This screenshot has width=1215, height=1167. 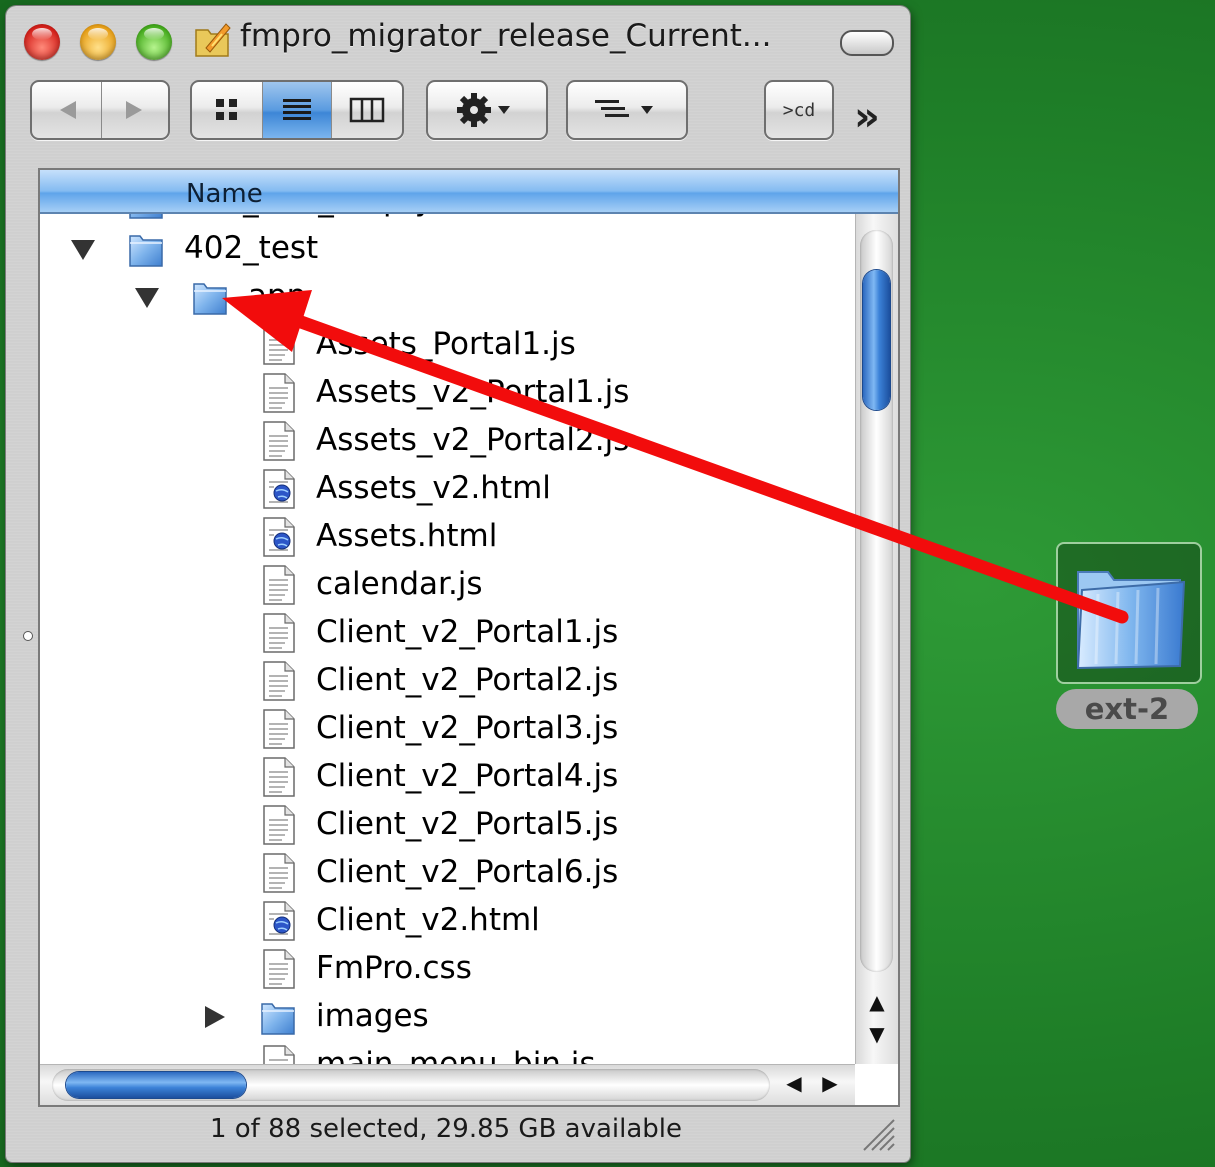 What do you see at coordinates (504, 110) in the screenshot?
I see `chevron-down-icon` at bounding box center [504, 110].